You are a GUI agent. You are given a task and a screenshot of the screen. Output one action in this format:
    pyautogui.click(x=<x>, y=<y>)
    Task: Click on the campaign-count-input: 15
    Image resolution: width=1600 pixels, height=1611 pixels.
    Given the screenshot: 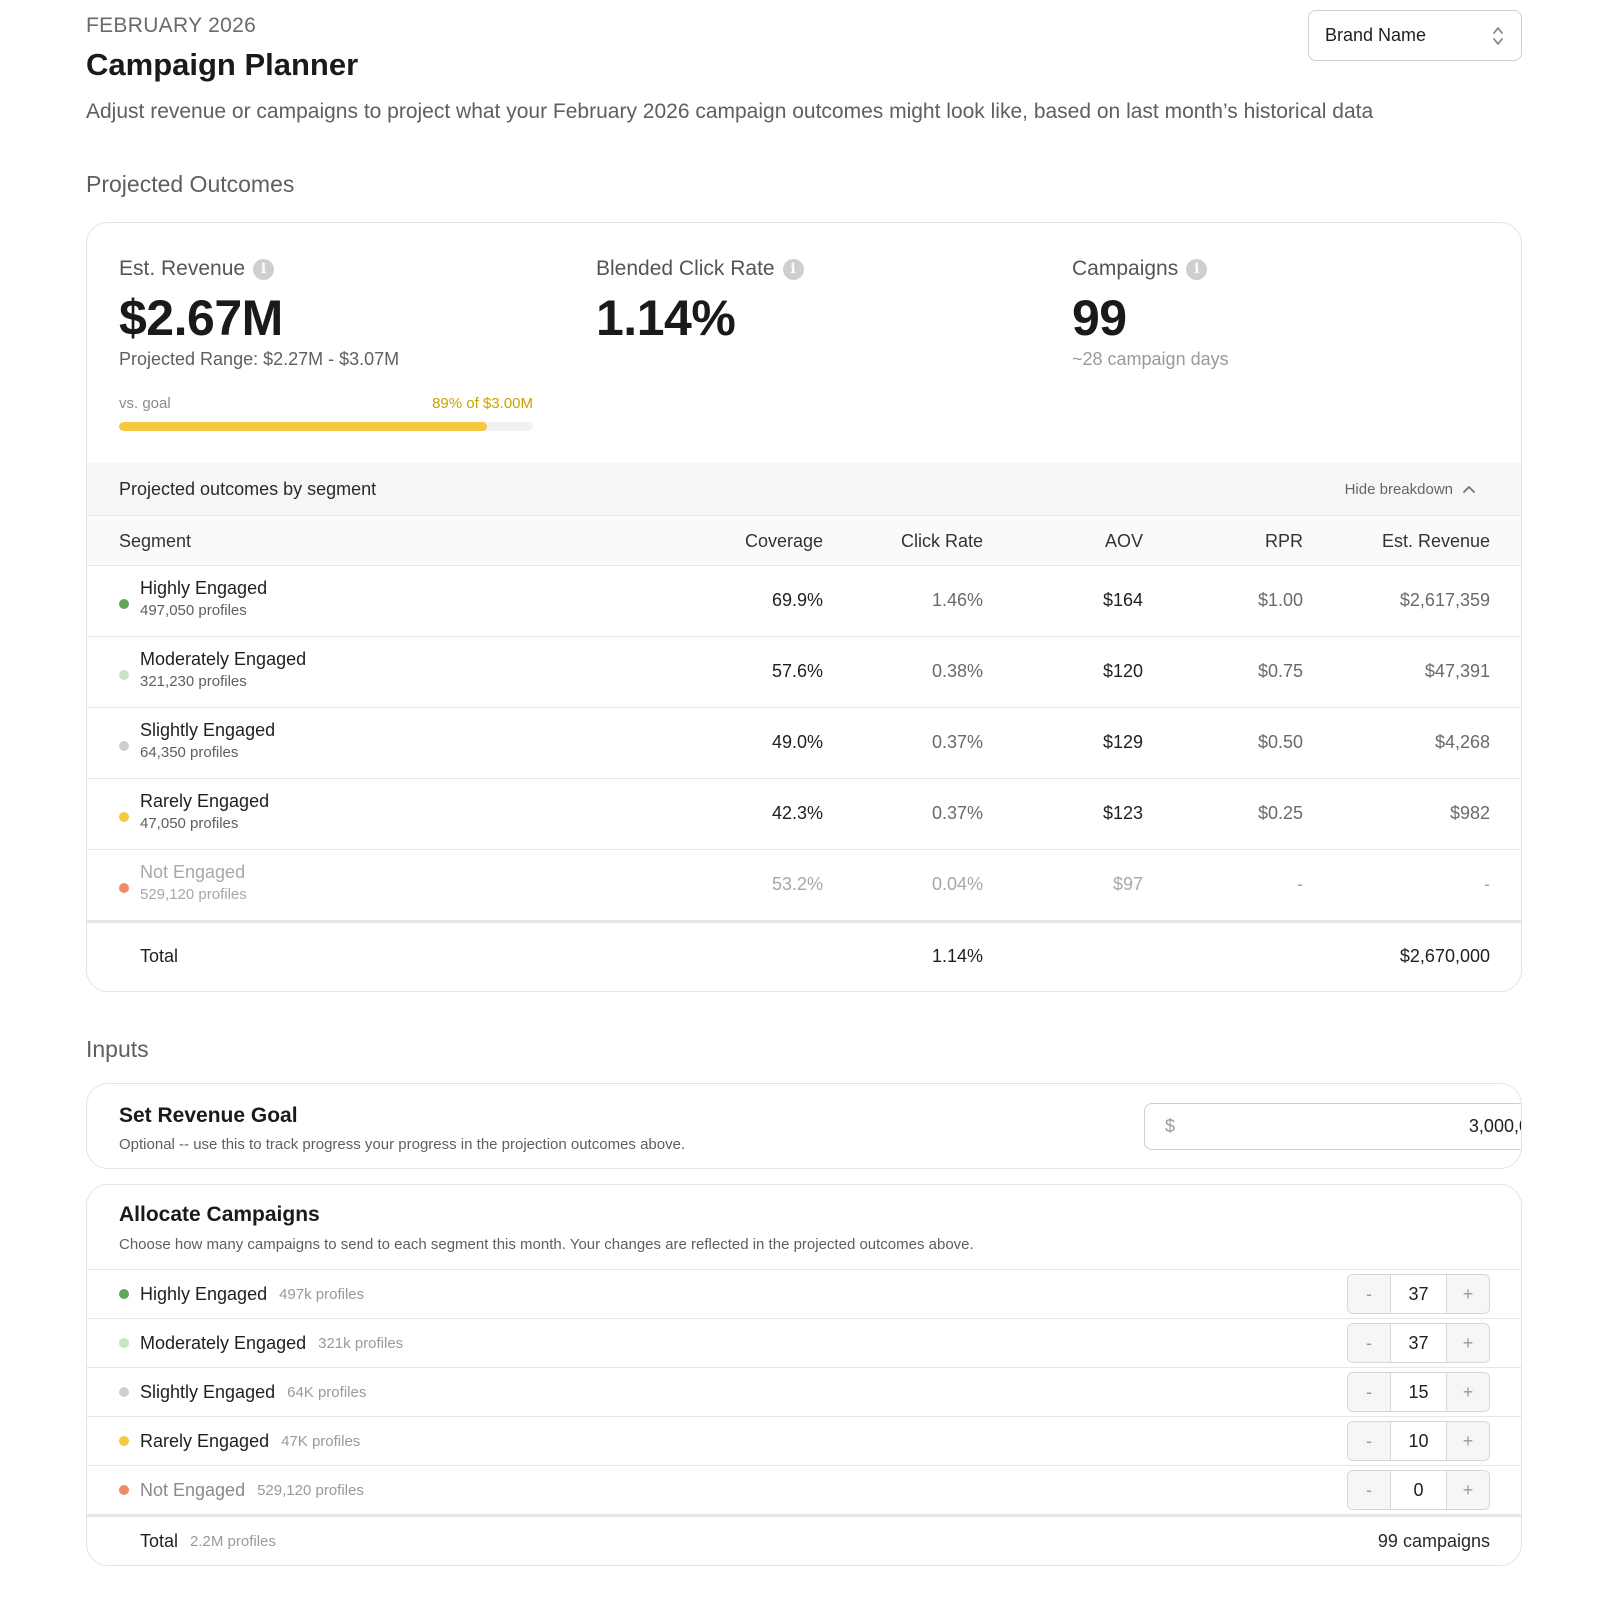 What is the action you would take?
    pyautogui.click(x=1418, y=1392)
    